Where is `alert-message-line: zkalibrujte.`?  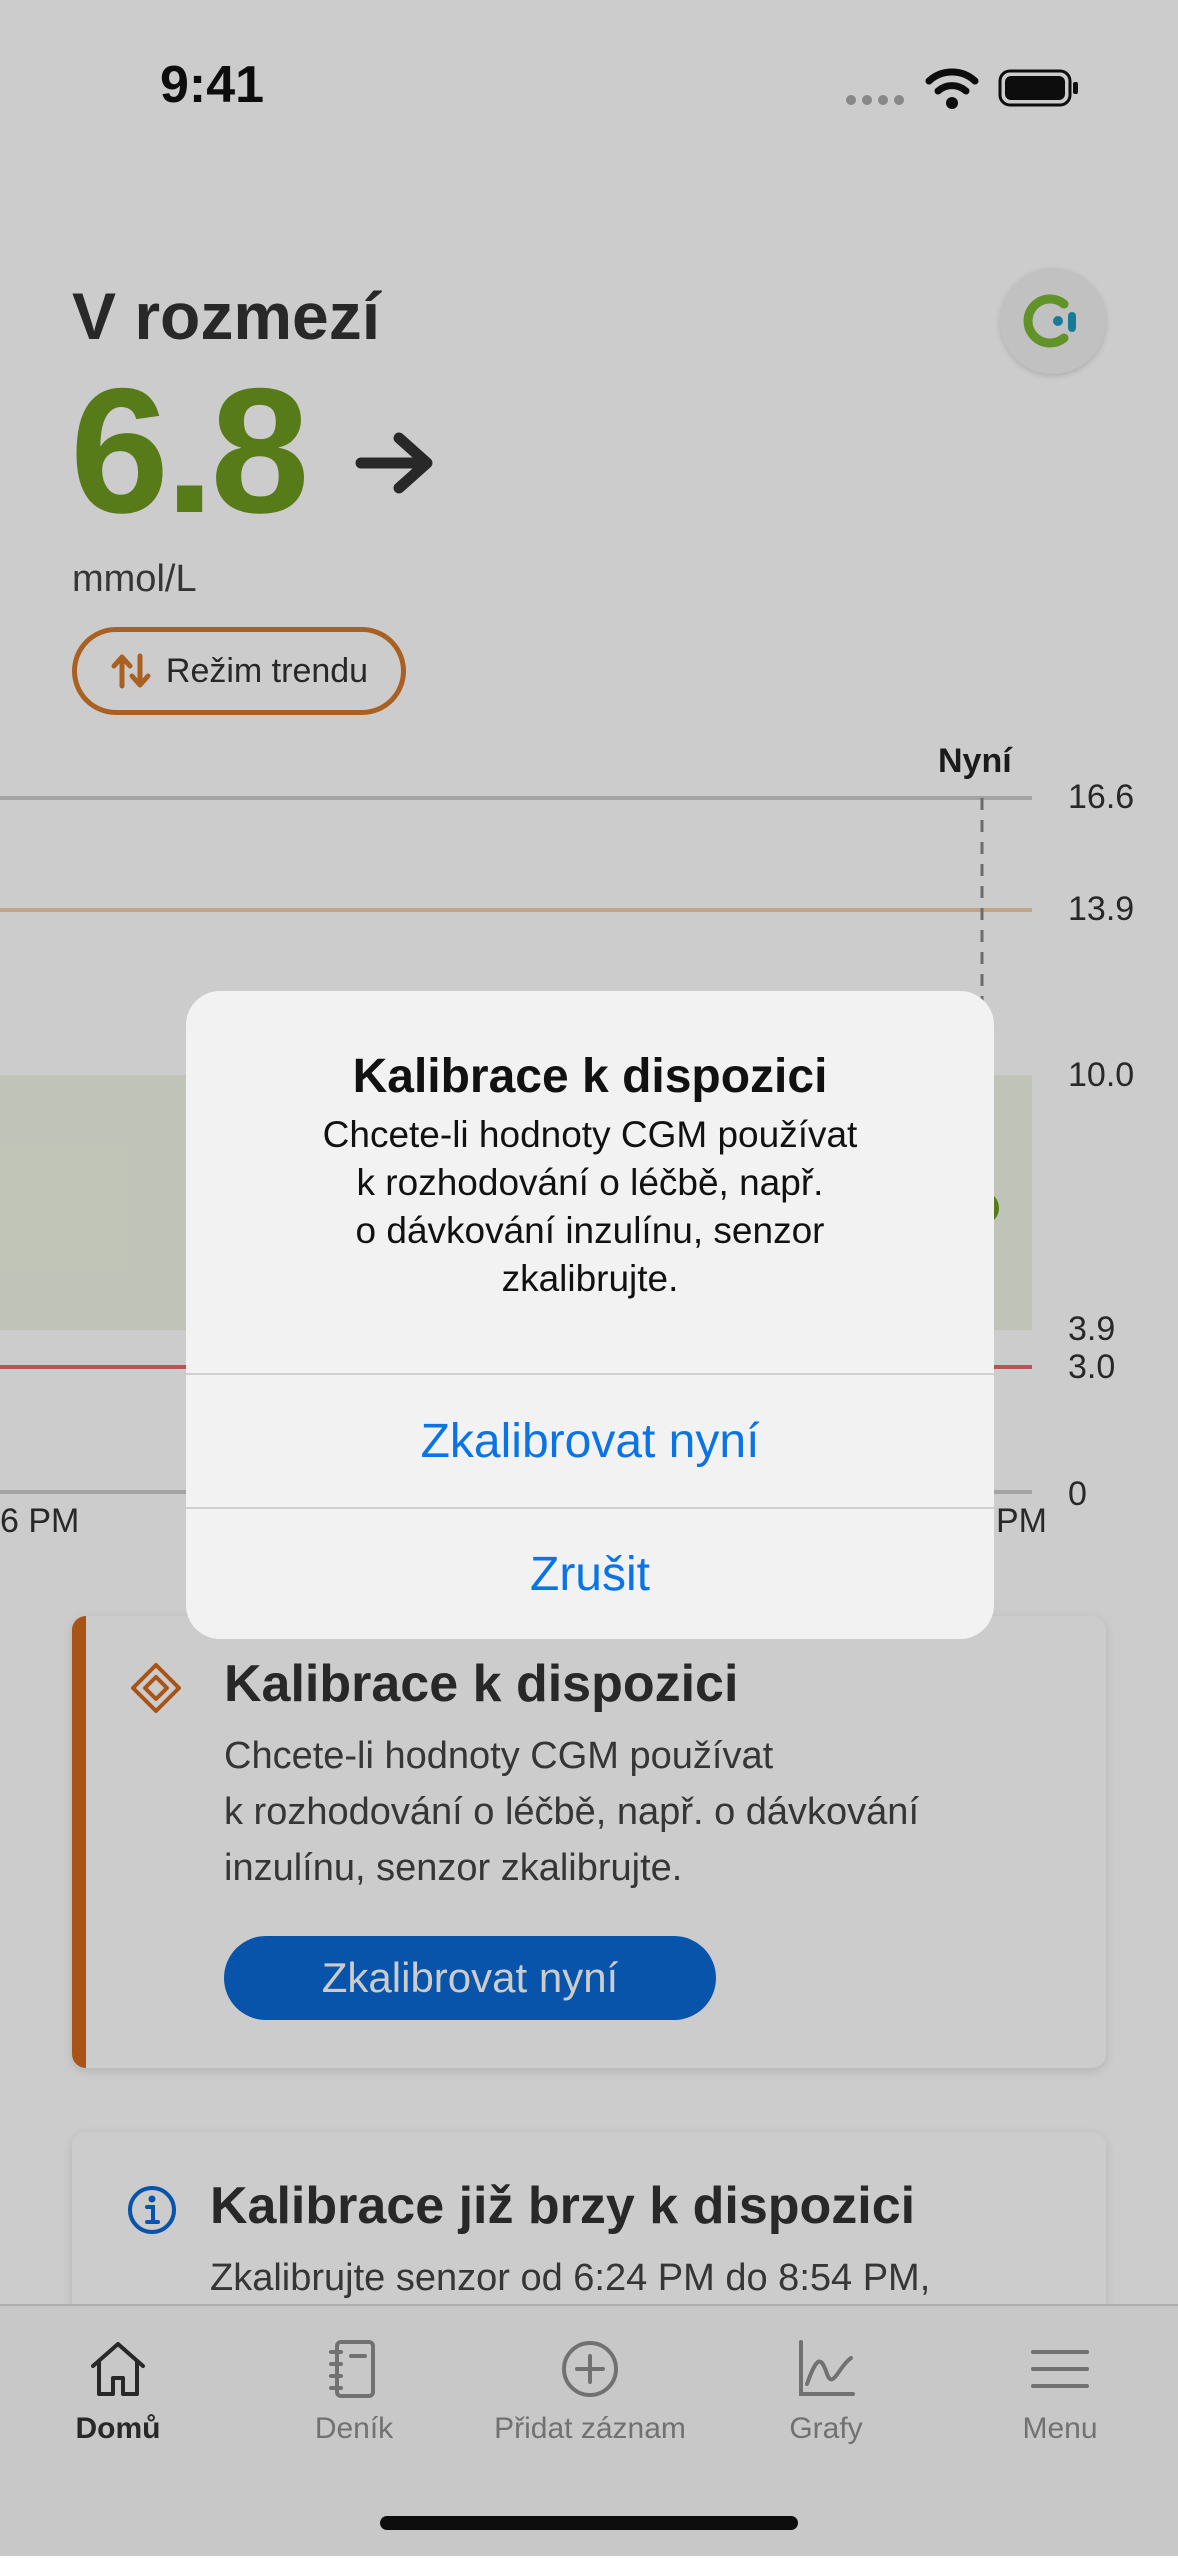
alert-message-line: zkalibrujte. is located at coordinates (590, 1278).